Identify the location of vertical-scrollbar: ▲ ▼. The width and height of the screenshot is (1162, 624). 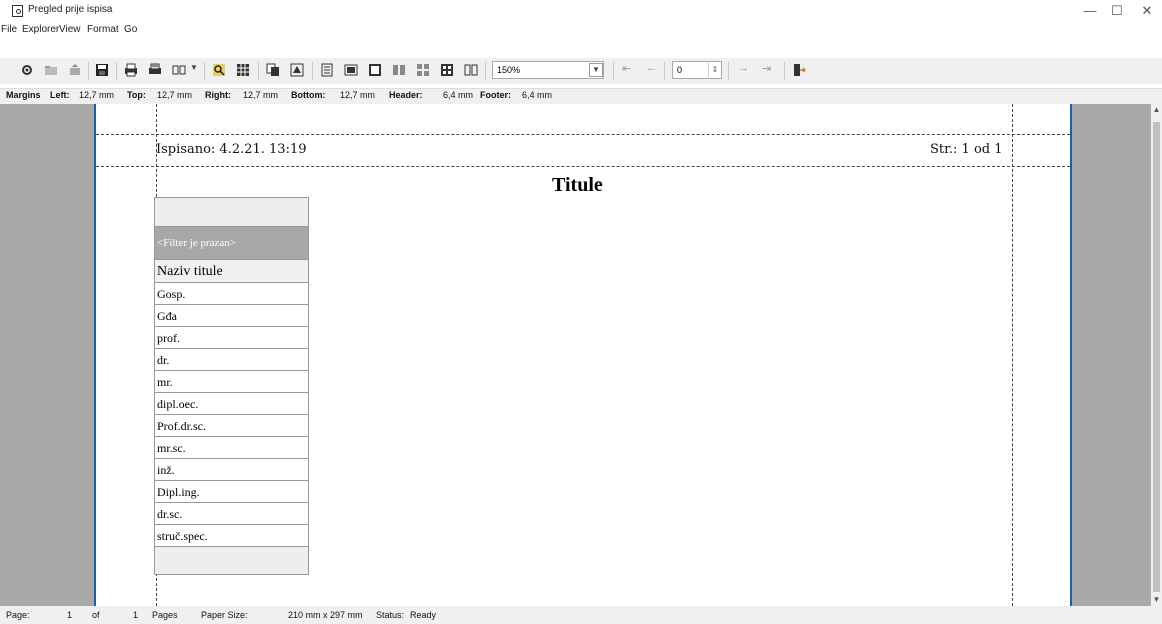
(1156, 355).